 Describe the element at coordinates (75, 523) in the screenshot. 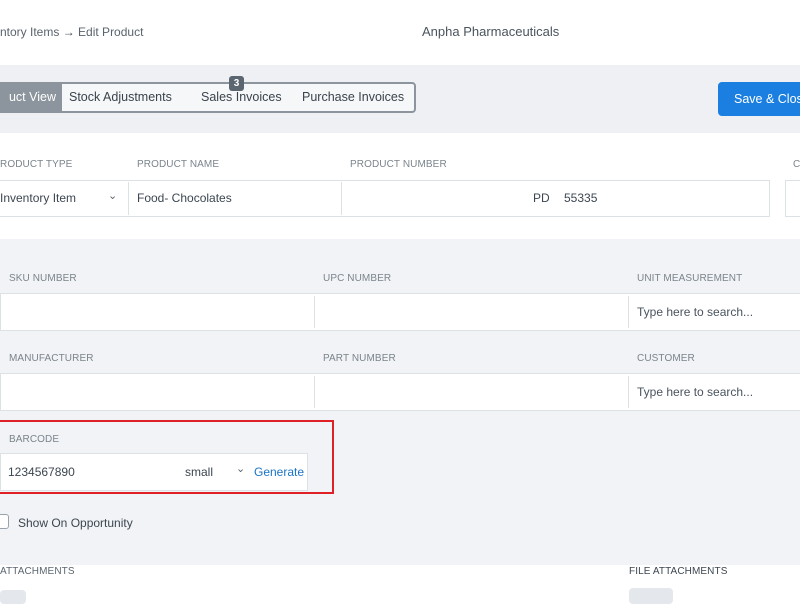

I see `show-on-opportunity-label: Show On Opportunity` at that location.